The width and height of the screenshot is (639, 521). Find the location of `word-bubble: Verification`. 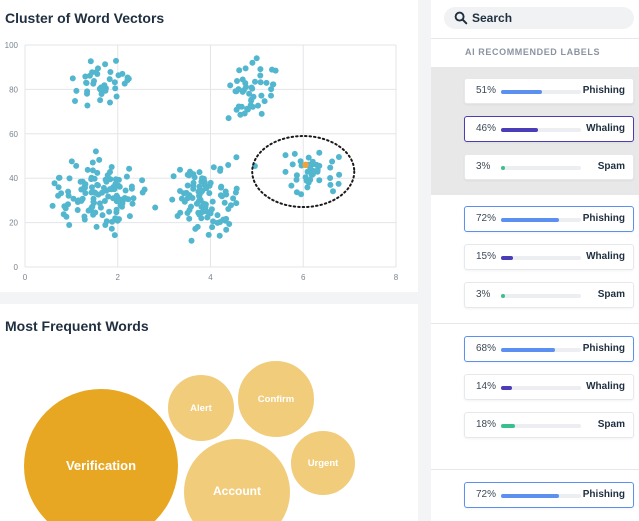

word-bubble: Verification is located at coordinates (101, 454).